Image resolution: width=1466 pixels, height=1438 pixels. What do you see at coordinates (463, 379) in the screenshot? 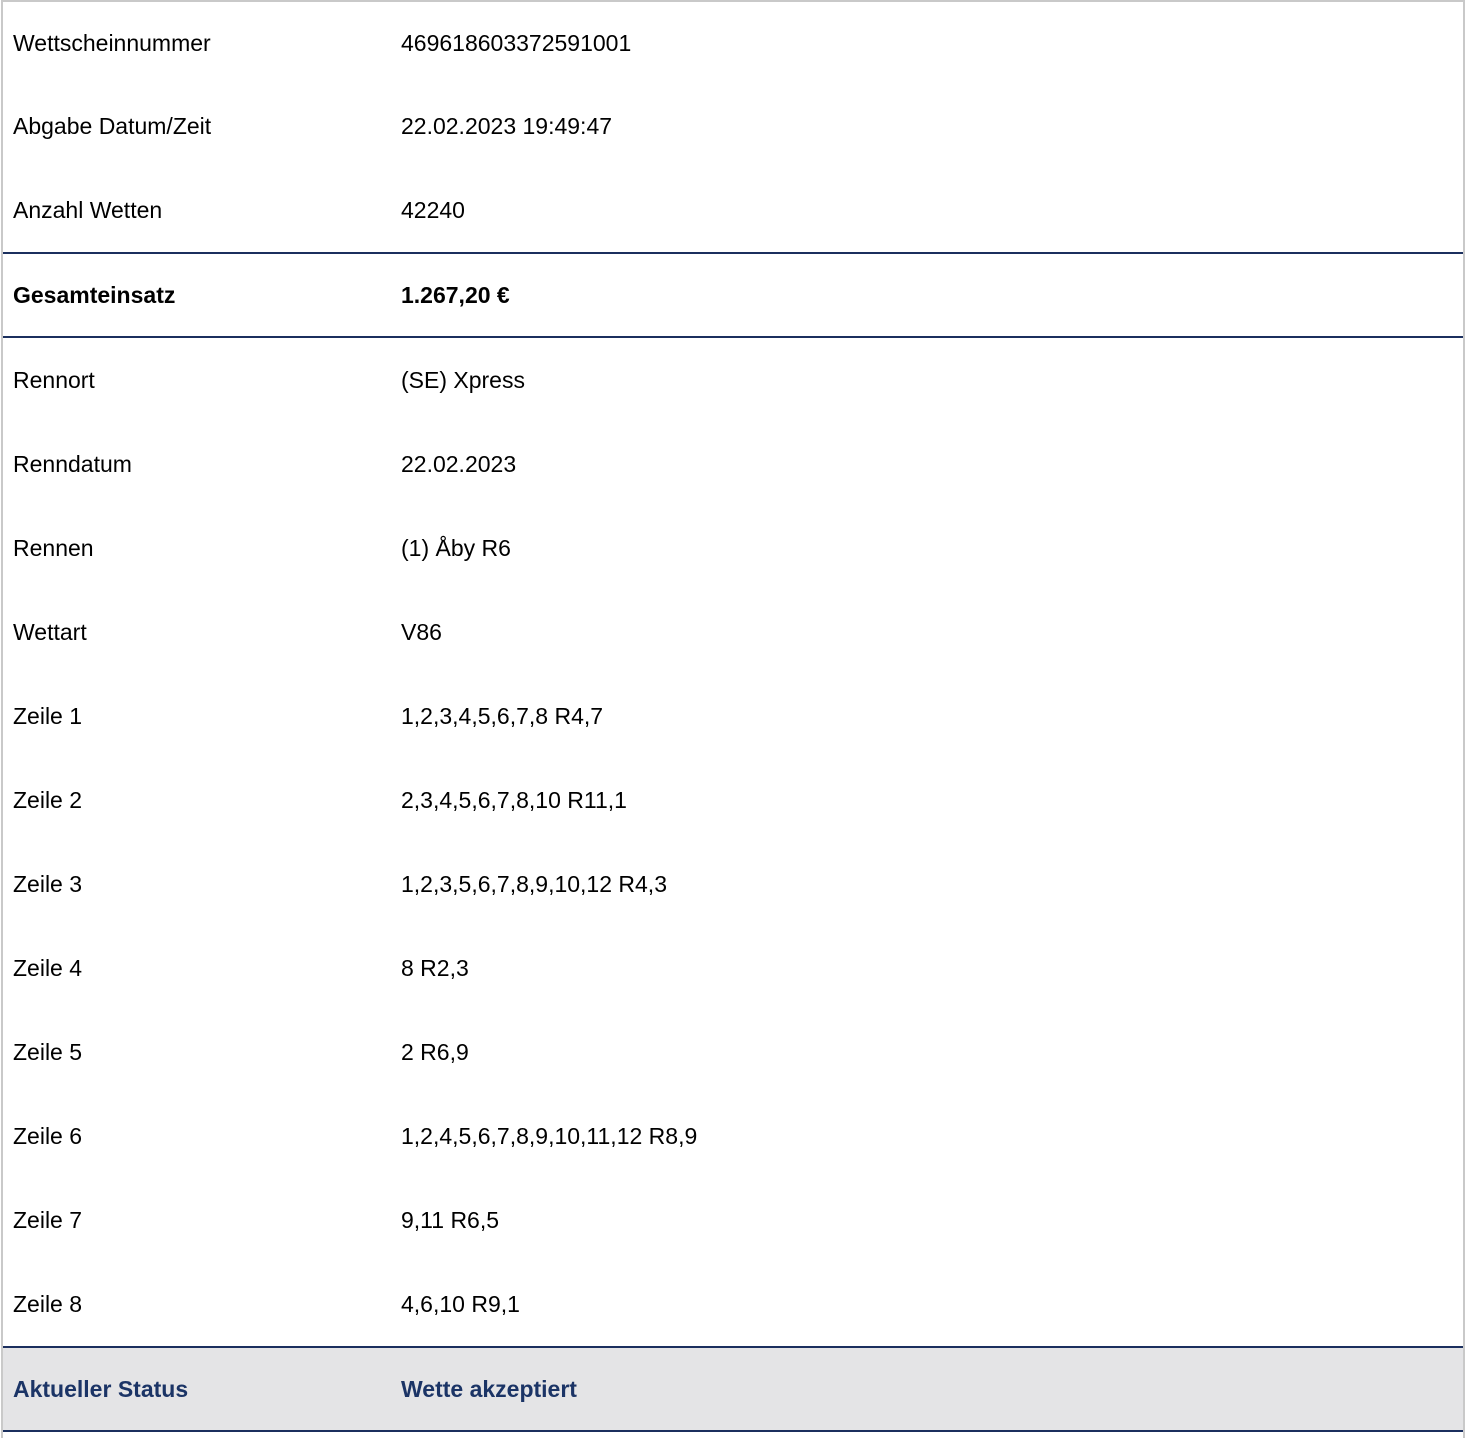
I see `race-venue-value: (SE) Xpress` at bounding box center [463, 379].